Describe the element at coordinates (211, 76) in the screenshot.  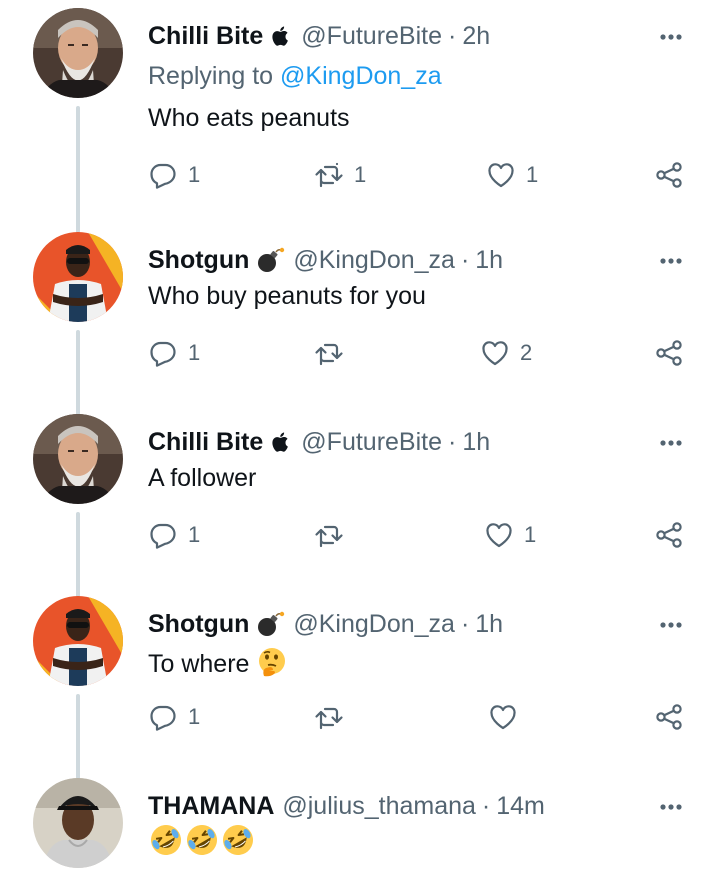
I see `replying-to-label: Replying to` at that location.